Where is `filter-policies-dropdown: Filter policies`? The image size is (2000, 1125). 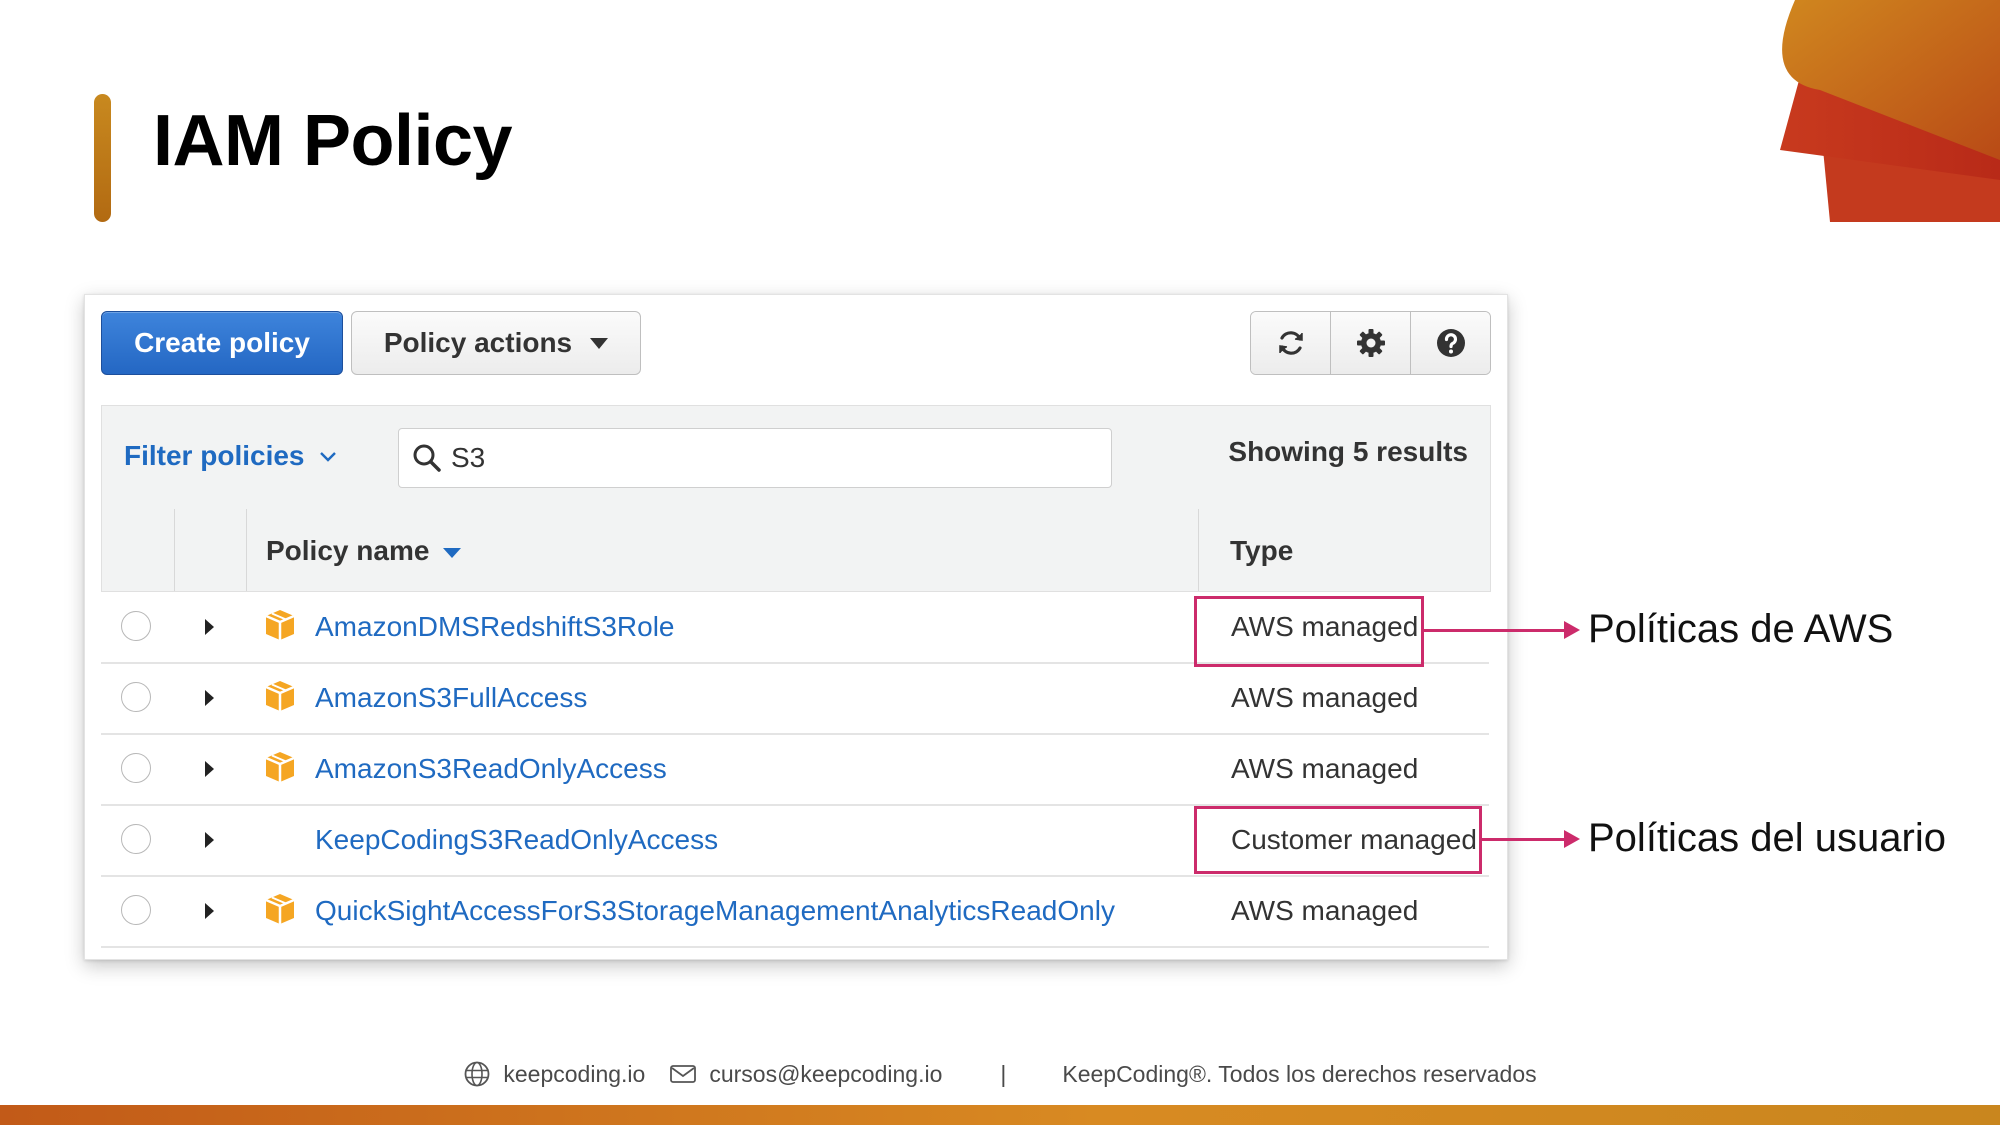 filter-policies-dropdown: Filter policies is located at coordinates (230, 456).